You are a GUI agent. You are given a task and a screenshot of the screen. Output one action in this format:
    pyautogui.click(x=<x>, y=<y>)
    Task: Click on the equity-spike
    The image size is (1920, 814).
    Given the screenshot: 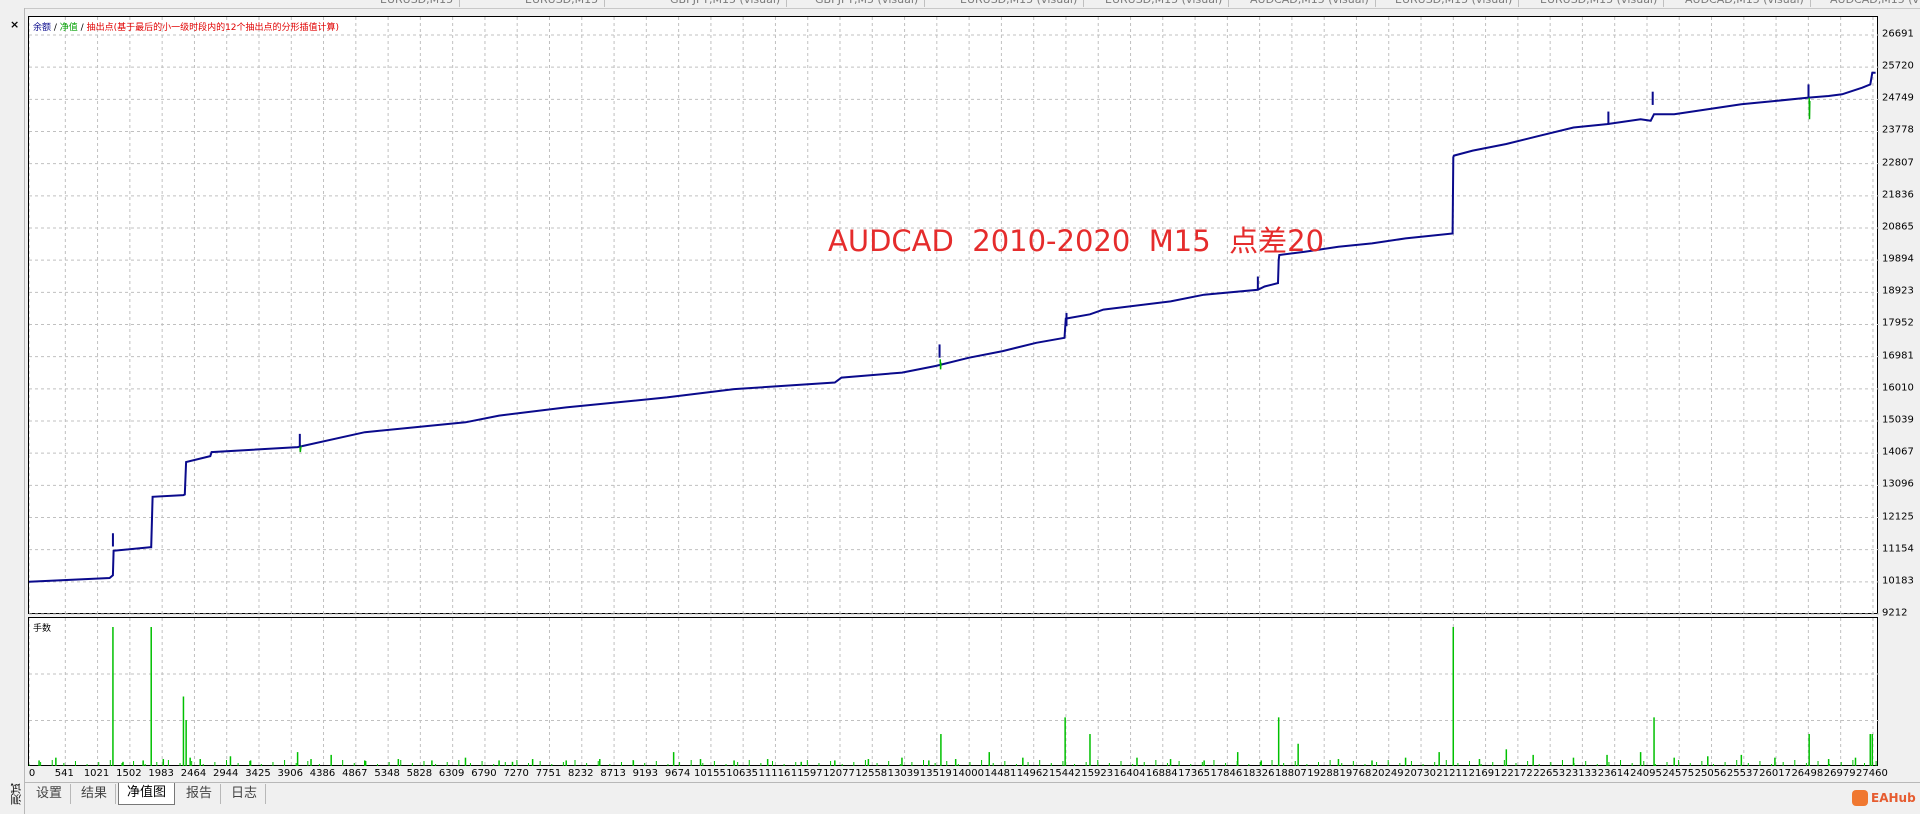 What is the action you would take?
    pyautogui.click(x=1809, y=108)
    